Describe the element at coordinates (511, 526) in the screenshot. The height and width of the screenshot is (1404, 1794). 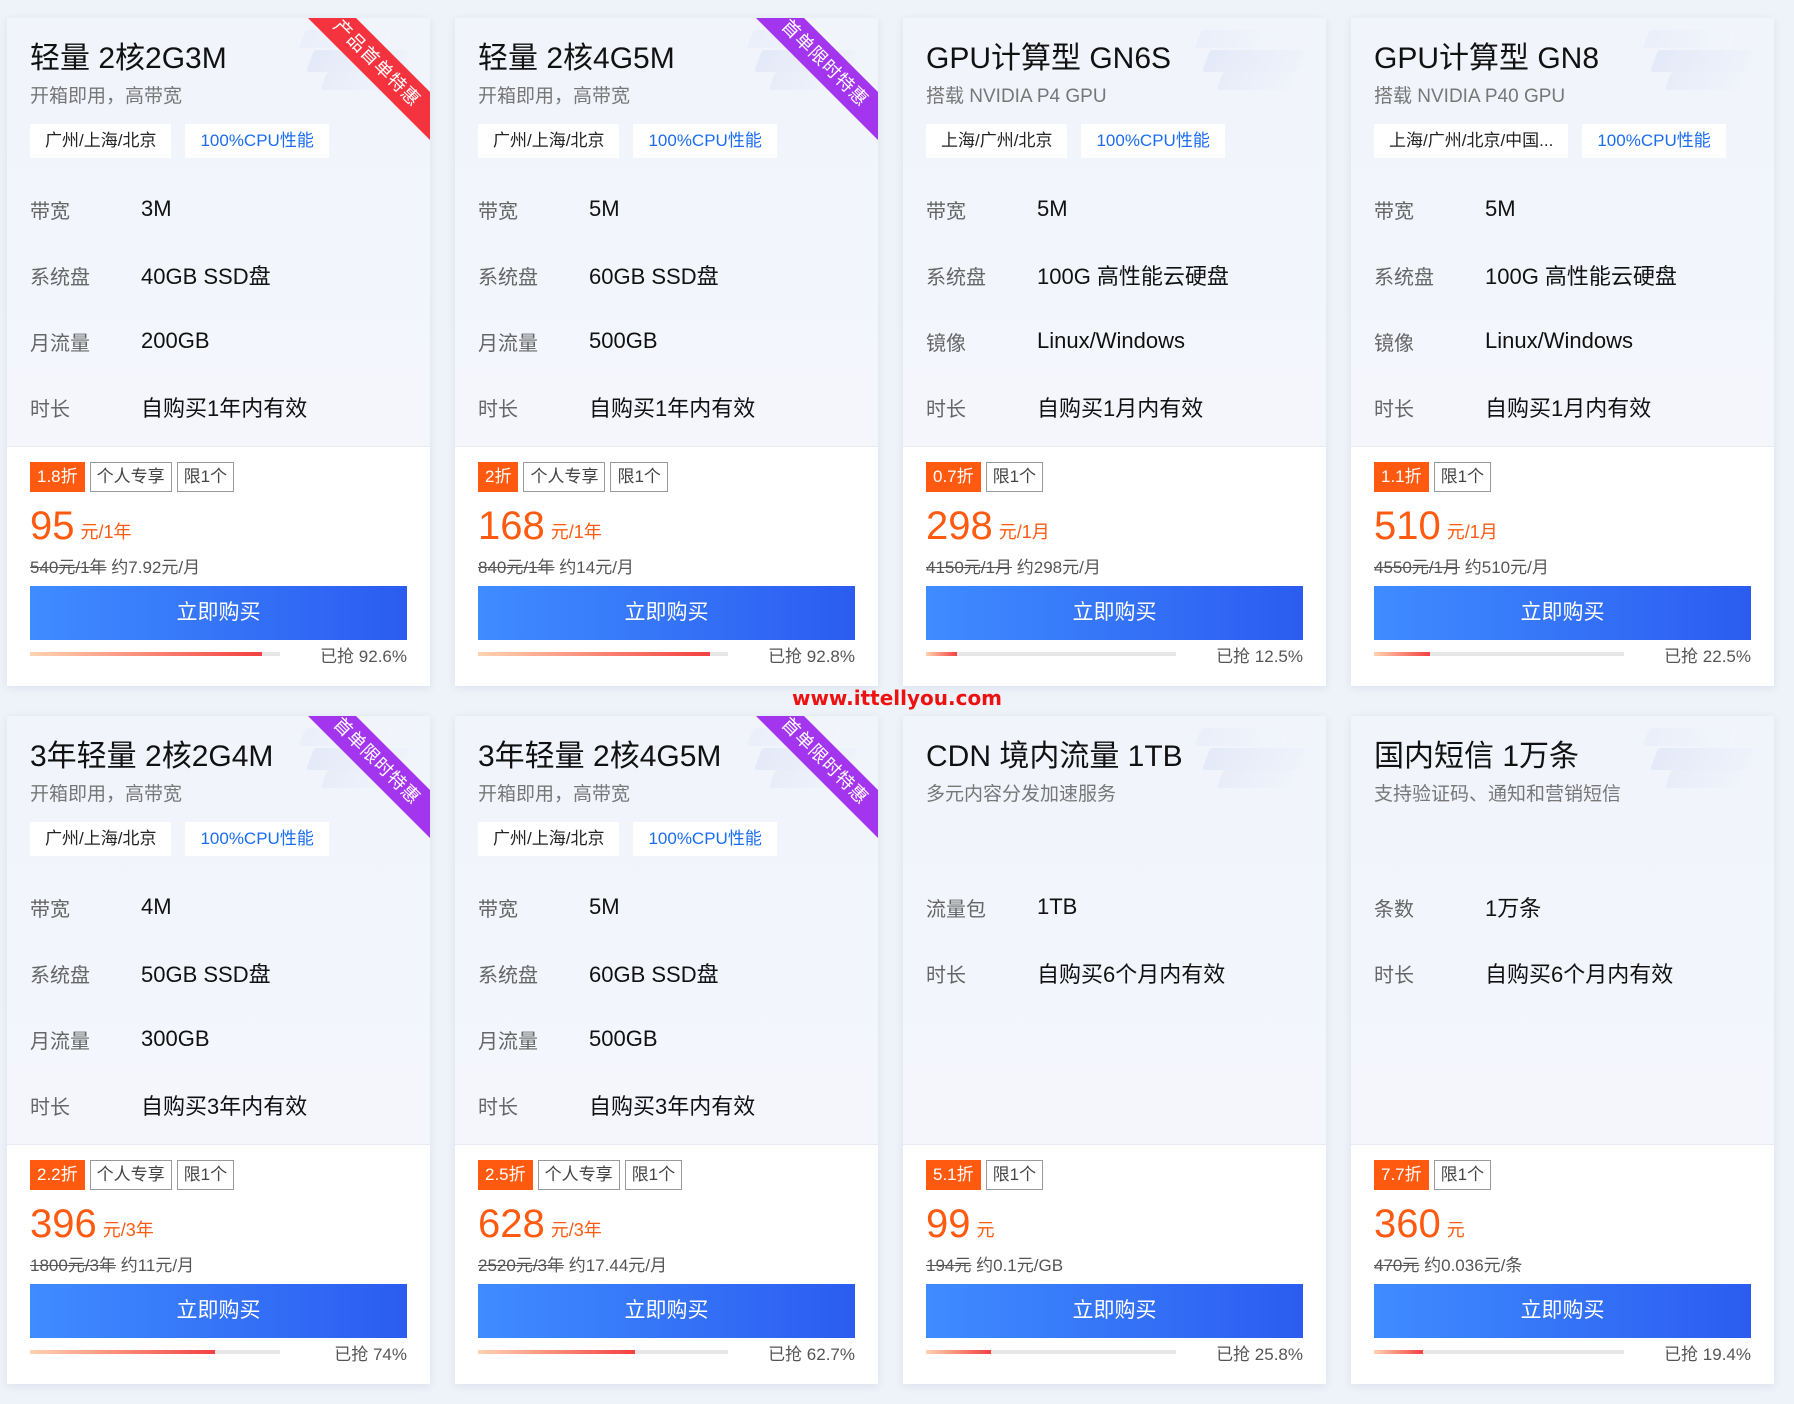
I see `sale-price: 168` at that location.